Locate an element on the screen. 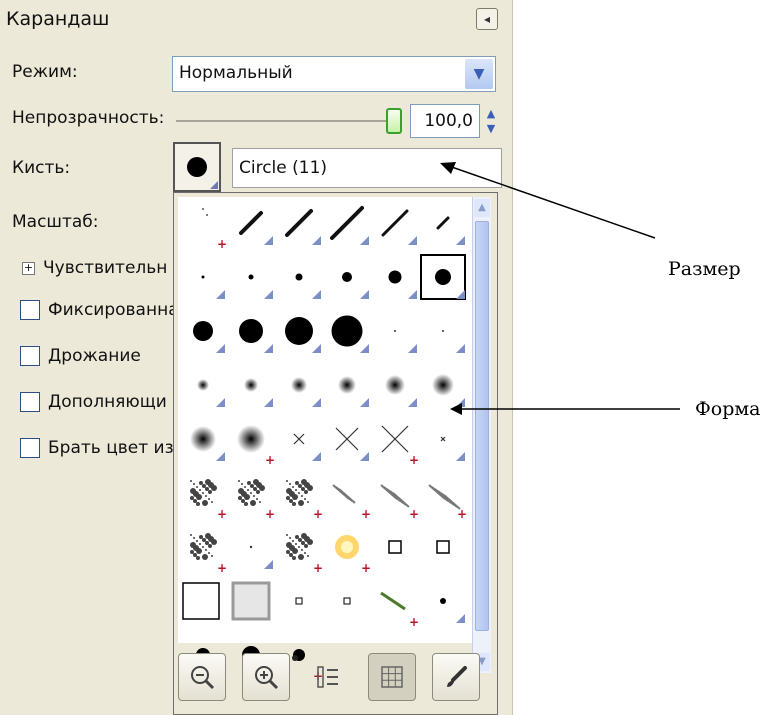 The image size is (777, 715). shape-callout-label: Форма is located at coordinates (728, 409).